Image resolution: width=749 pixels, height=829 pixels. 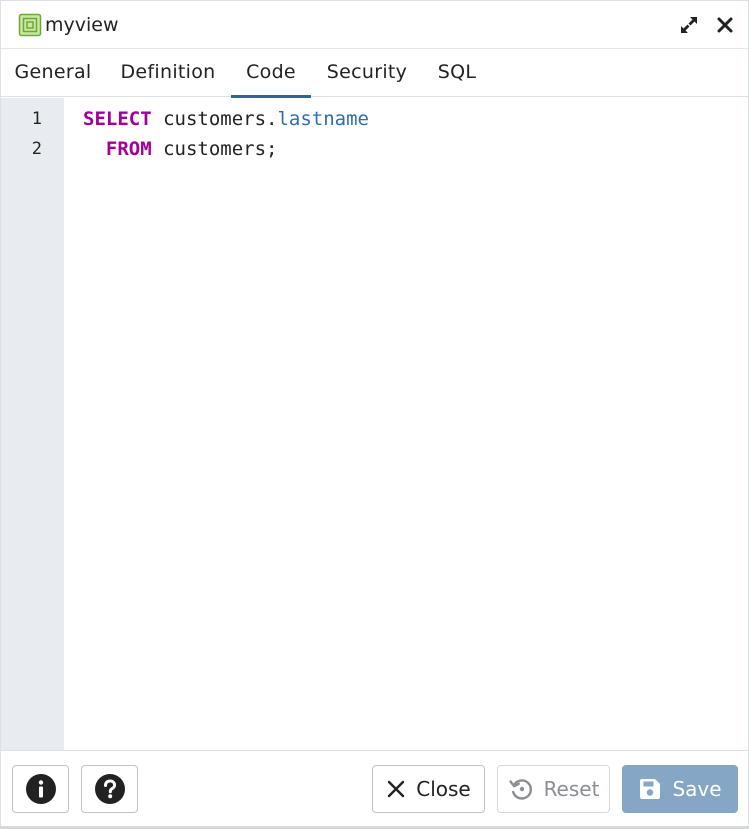 What do you see at coordinates (396, 789) in the screenshot?
I see `close-x-icon` at bounding box center [396, 789].